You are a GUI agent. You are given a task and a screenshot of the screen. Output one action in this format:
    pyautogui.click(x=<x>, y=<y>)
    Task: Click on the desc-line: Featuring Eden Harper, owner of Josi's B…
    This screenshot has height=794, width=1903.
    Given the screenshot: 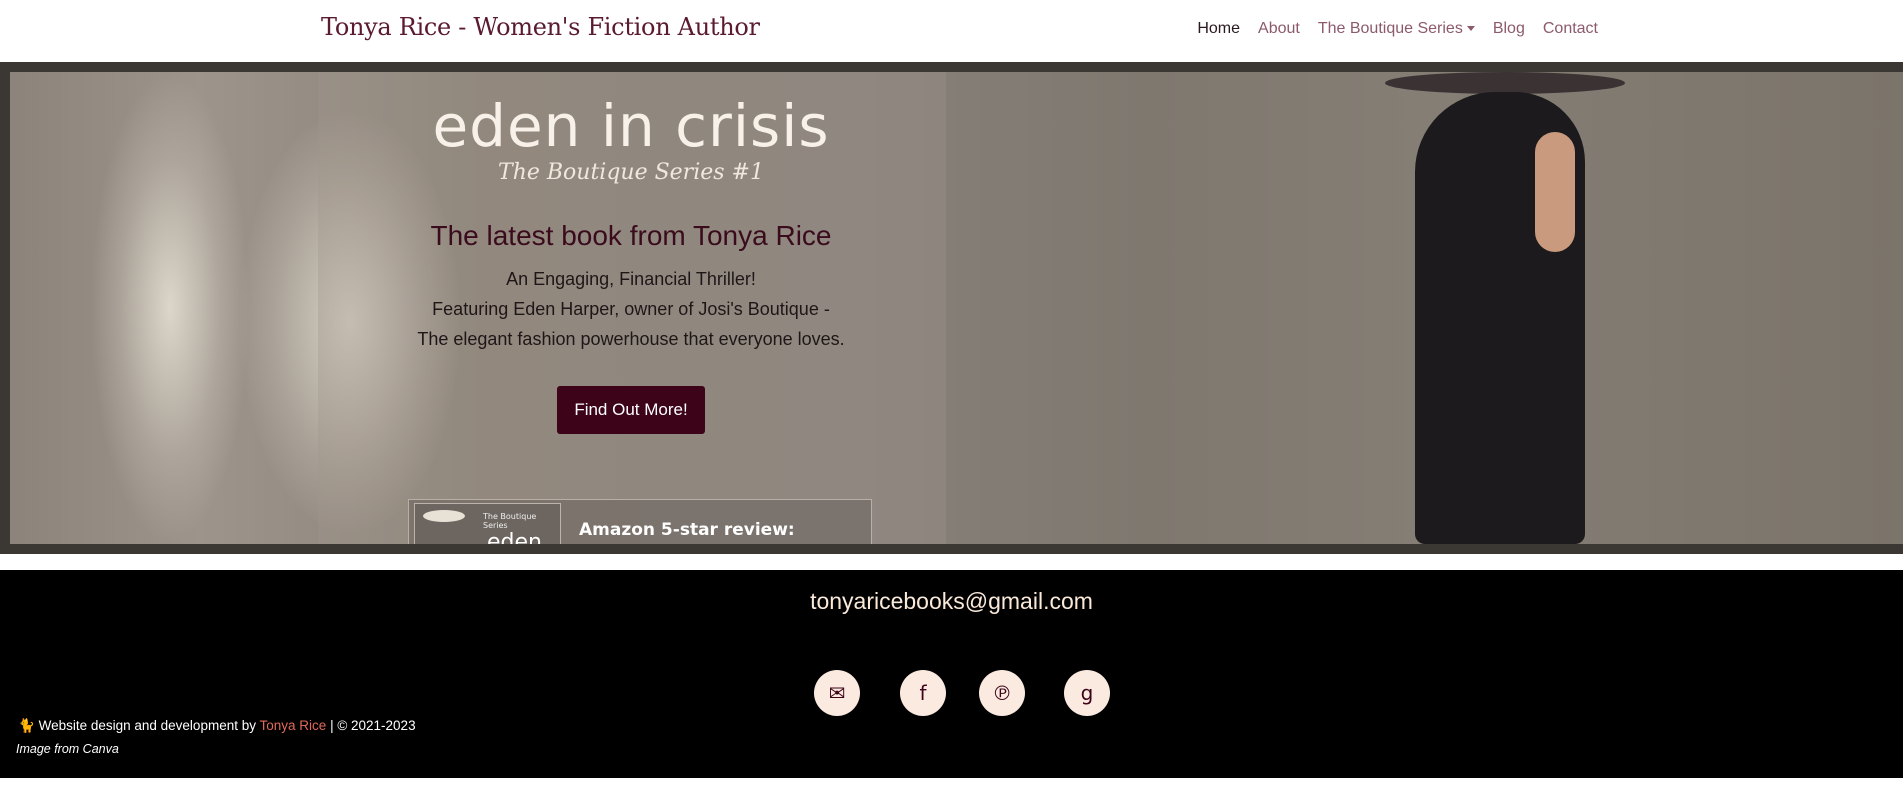 What is the action you would take?
    pyautogui.click(x=631, y=309)
    